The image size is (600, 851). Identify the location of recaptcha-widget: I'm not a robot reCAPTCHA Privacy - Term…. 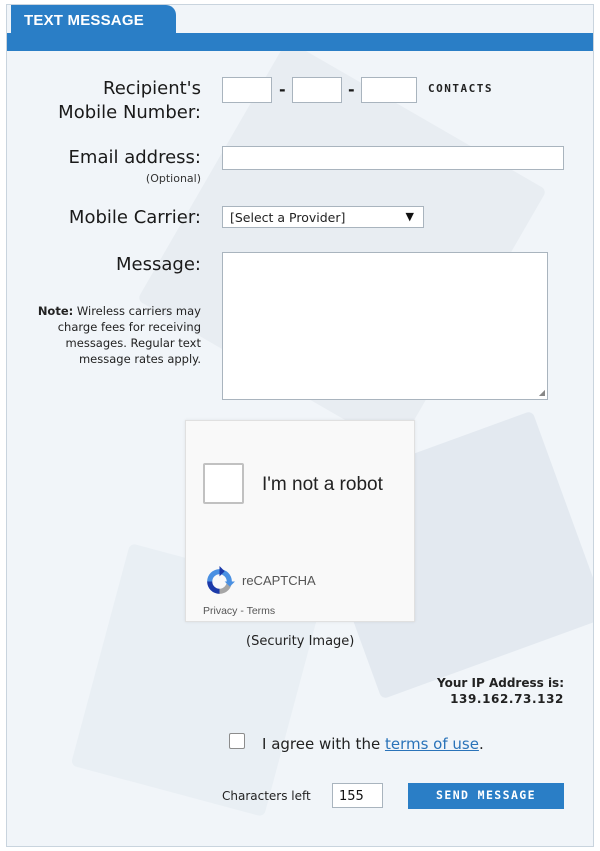
(300, 521).